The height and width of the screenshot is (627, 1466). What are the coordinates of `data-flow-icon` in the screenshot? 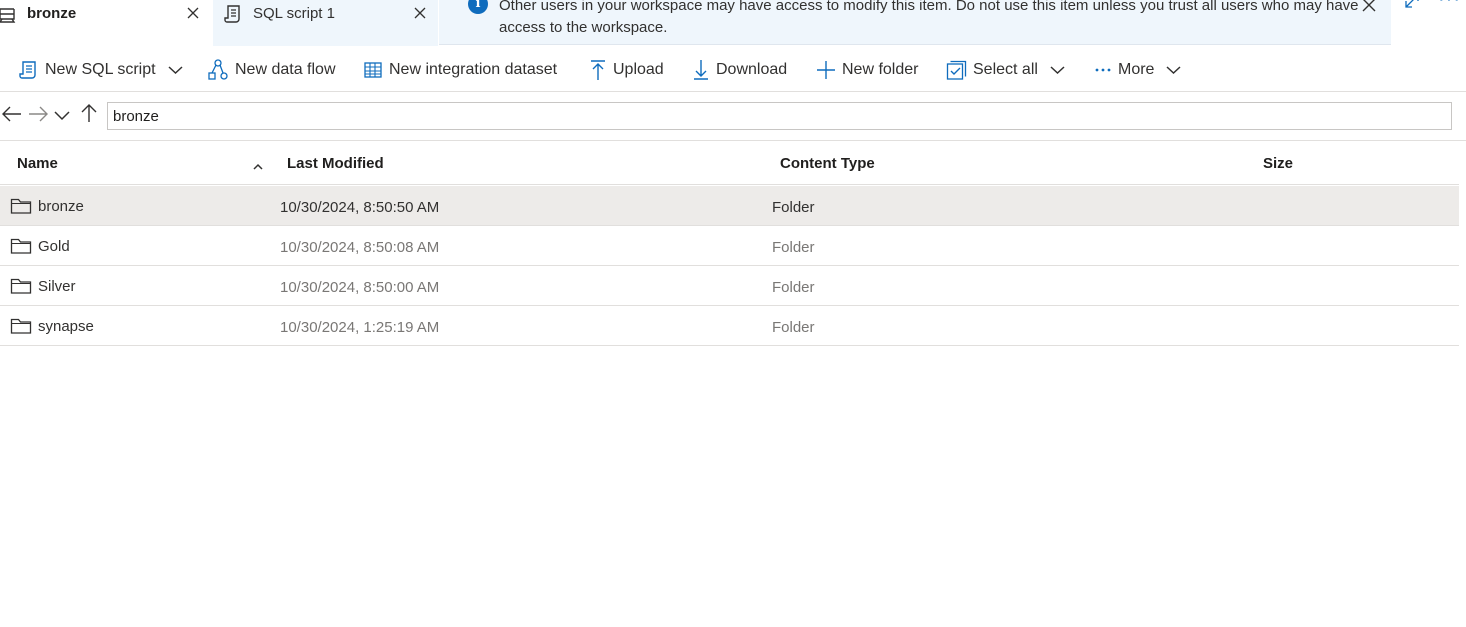 It's located at (218, 70).